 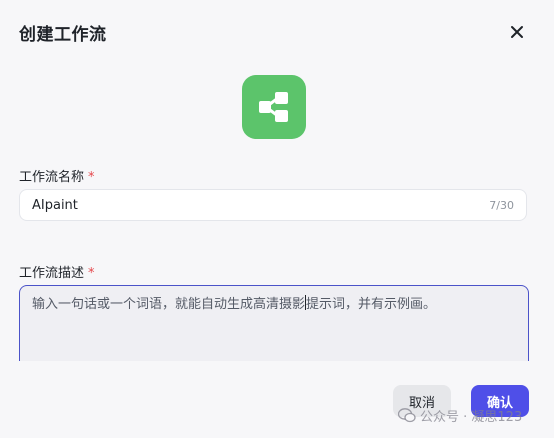 I want to click on watermark: 公众号 · 凝思123, so click(x=460, y=415).